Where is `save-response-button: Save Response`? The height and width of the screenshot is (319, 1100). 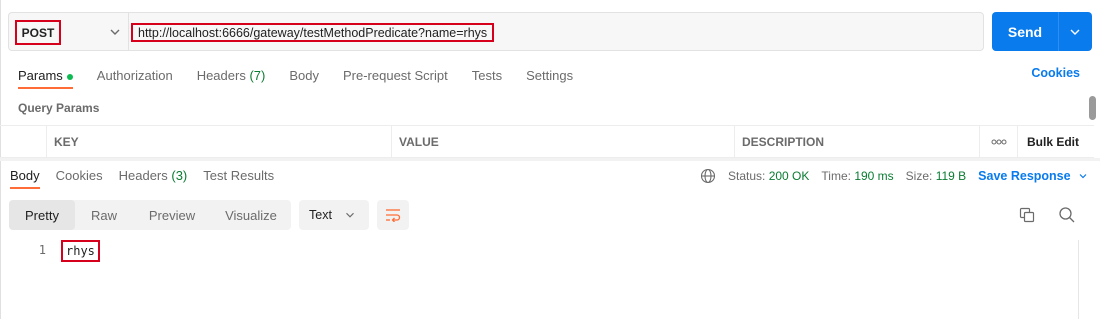
save-response-button: Save Response is located at coordinates (1033, 176).